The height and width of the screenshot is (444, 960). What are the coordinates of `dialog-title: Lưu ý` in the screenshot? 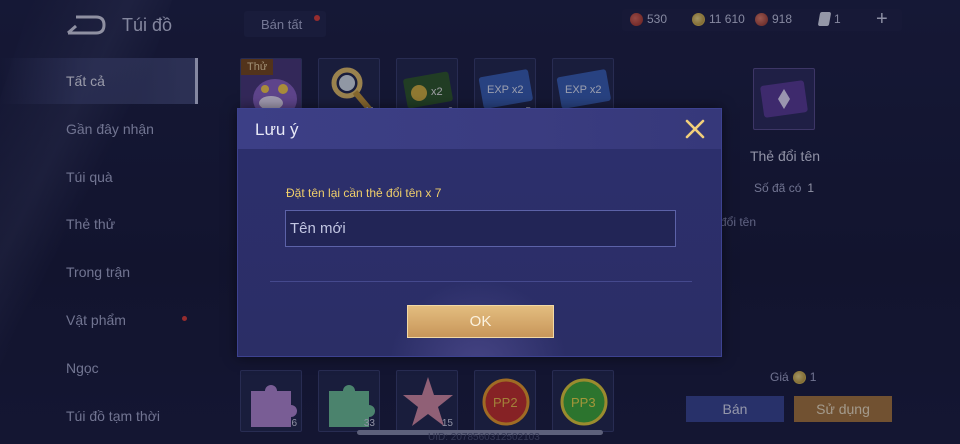 It's located at (277, 129).